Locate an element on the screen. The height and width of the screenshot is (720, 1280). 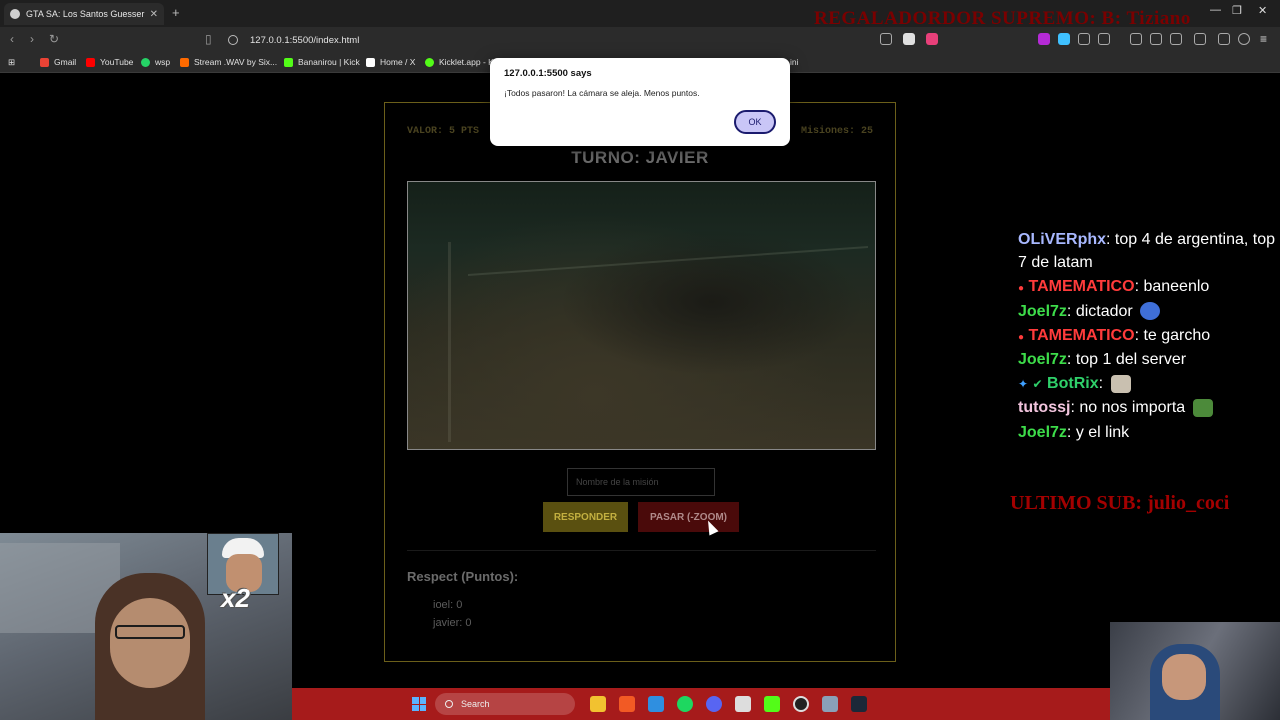
share-icon is located at coordinates (886, 39).